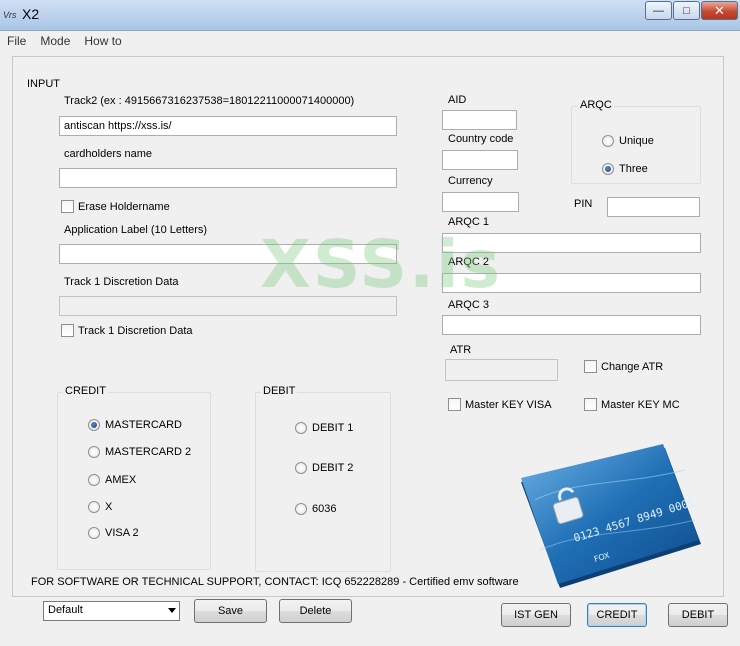  What do you see at coordinates (632, 366) in the screenshot?
I see `change-atr-label: Change ATR` at bounding box center [632, 366].